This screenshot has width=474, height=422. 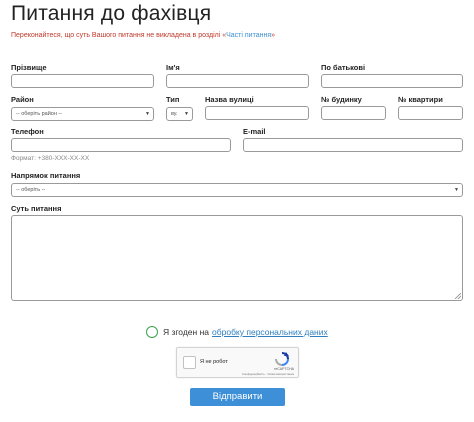 What do you see at coordinates (173, 99) in the screenshot?
I see `type-label: Тип` at bounding box center [173, 99].